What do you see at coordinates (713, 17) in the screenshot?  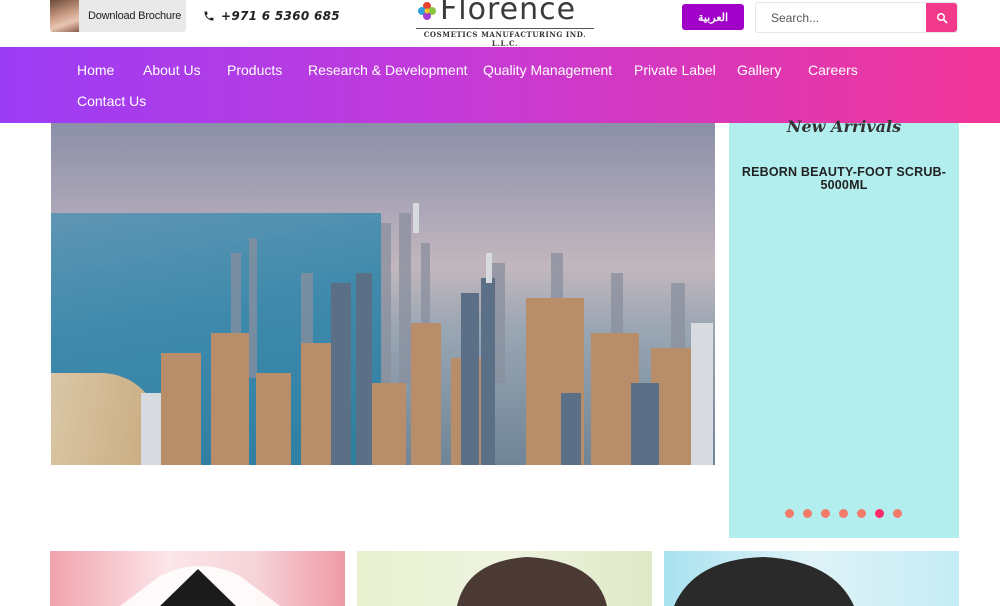 I see `arabic-language-button: العربية` at bounding box center [713, 17].